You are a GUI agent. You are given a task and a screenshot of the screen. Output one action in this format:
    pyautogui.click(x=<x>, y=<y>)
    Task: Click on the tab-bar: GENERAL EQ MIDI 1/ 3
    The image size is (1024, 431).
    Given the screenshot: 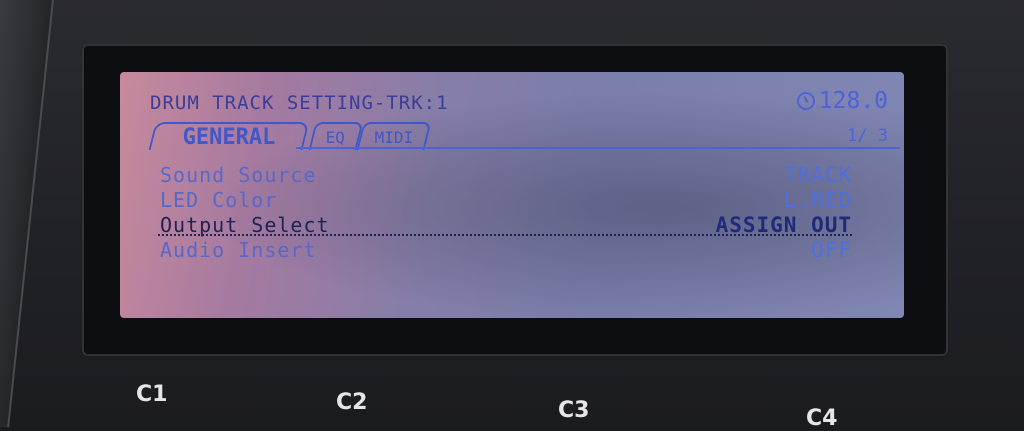 What is the action you would take?
    pyautogui.click(x=523, y=137)
    